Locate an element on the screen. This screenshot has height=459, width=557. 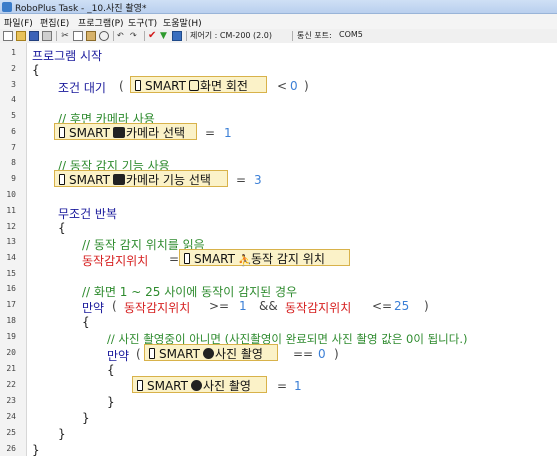
redo-icon: ↷ is located at coordinates (135, 36).